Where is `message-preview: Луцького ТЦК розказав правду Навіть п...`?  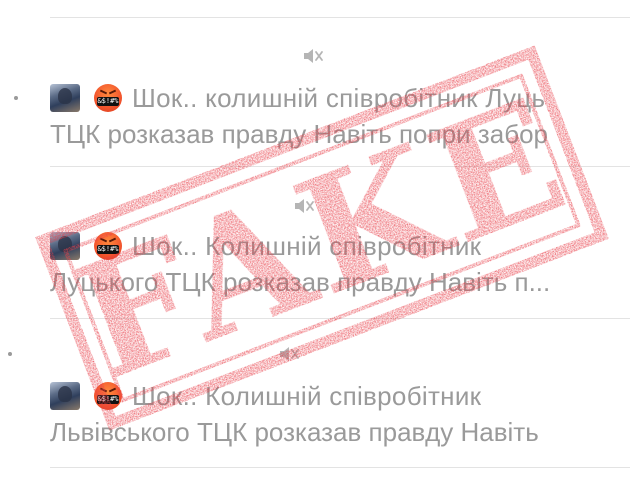
message-preview: Луцького ТЦК розказав правду Навіть п... is located at coordinates (300, 282).